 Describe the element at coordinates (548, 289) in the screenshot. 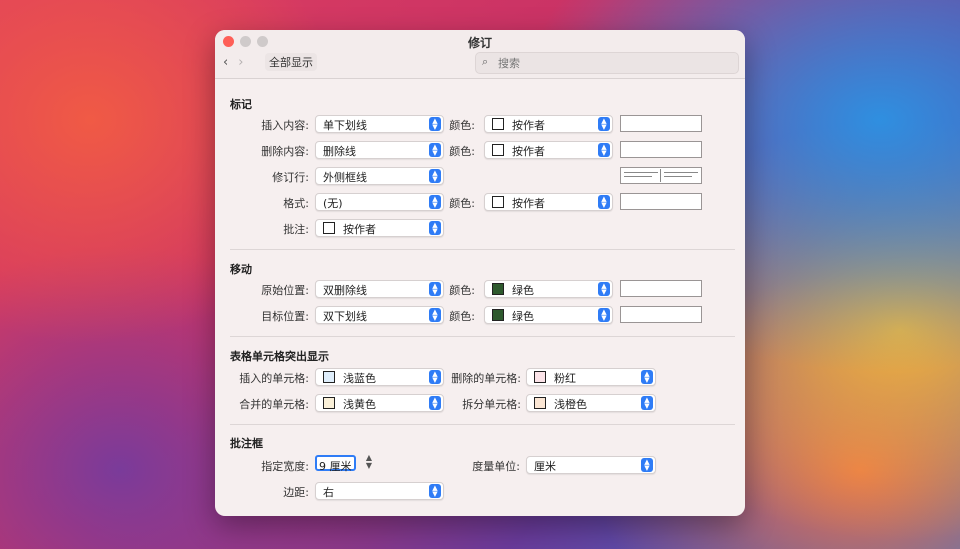

I see `move-from-color-popup: 绿色 ▲ ▼` at that location.